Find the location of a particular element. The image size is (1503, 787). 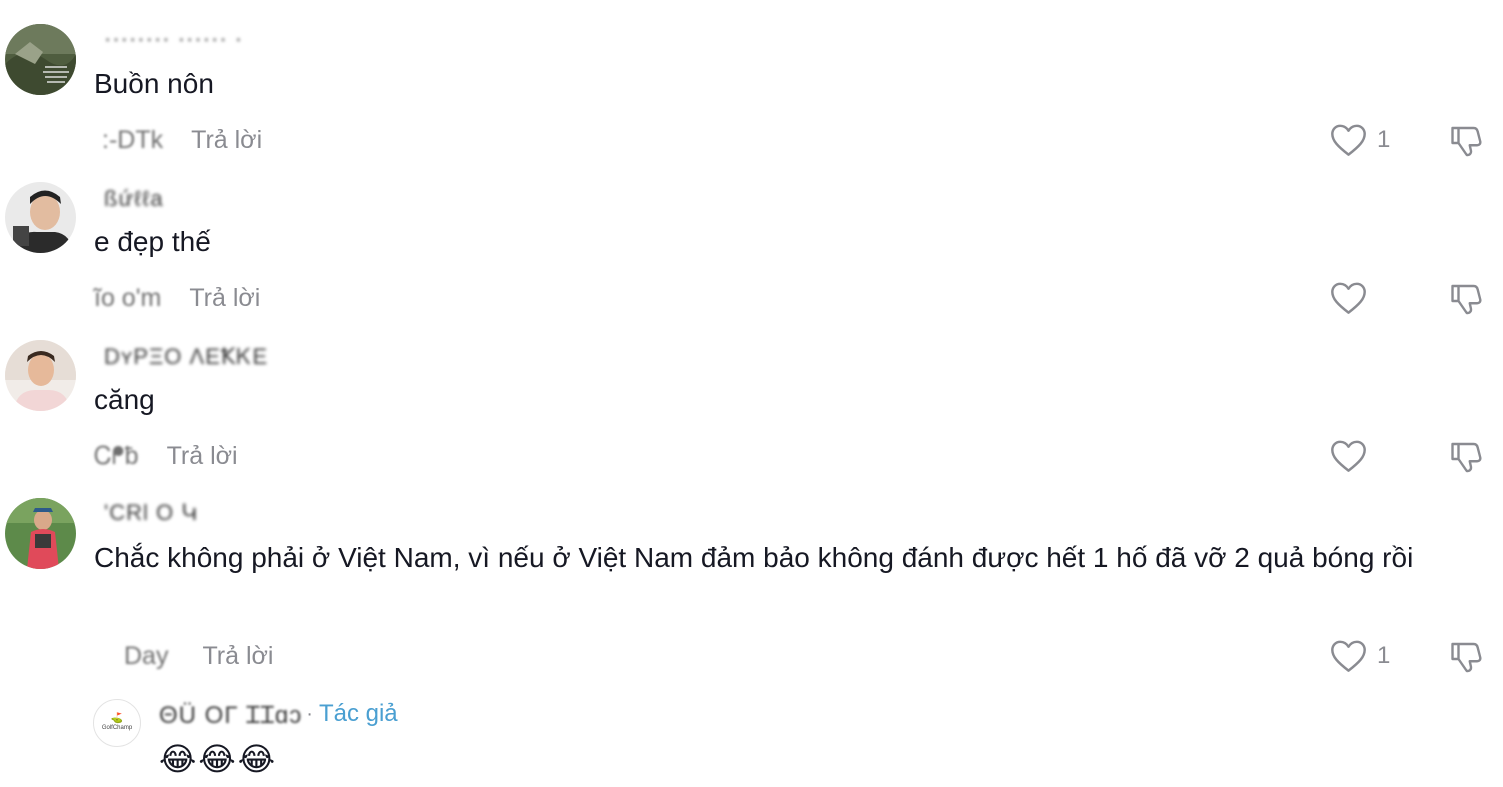

comment-username: DʏPΞO ɅEꝀᏦE is located at coordinates (186, 357).